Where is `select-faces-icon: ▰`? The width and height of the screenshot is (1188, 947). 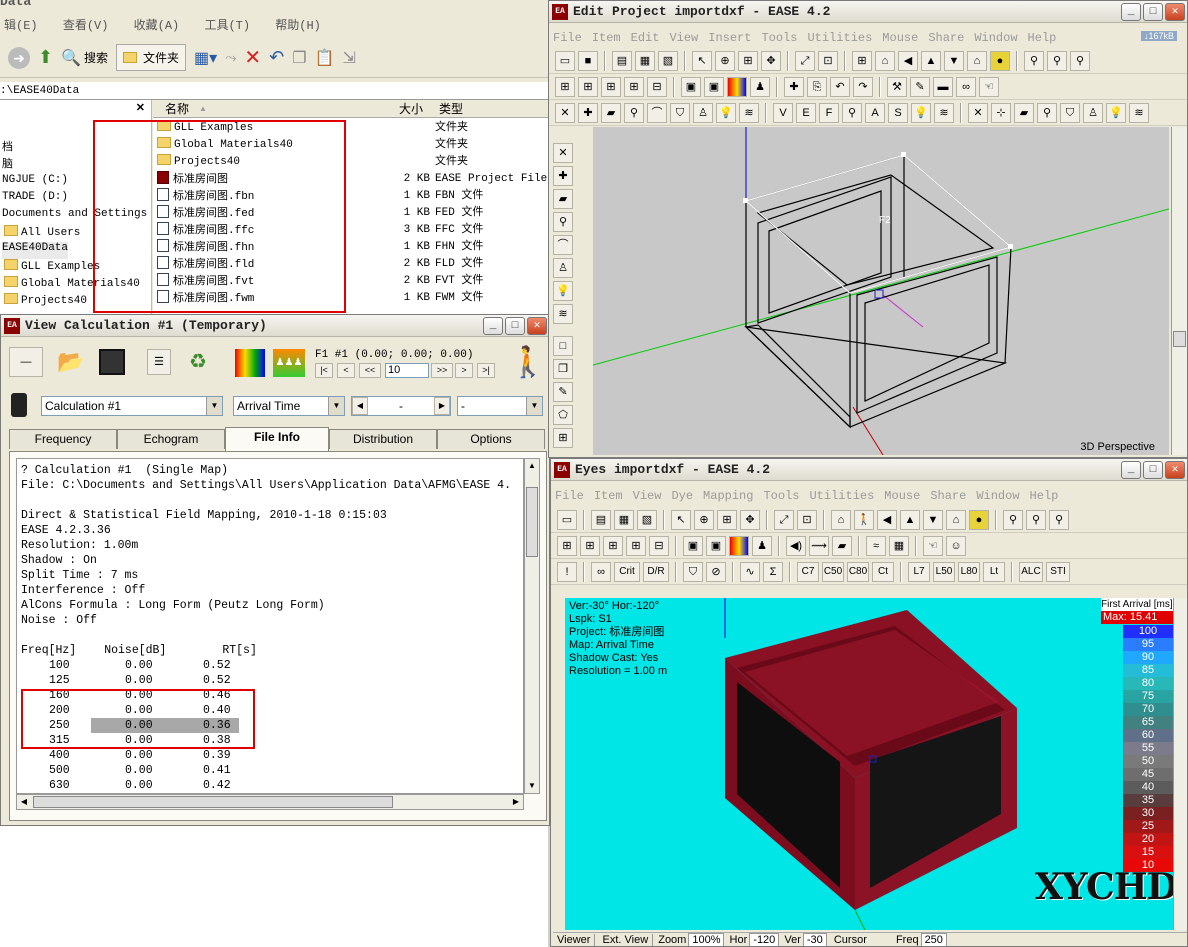 select-faces-icon: ▰ is located at coordinates (1024, 113).